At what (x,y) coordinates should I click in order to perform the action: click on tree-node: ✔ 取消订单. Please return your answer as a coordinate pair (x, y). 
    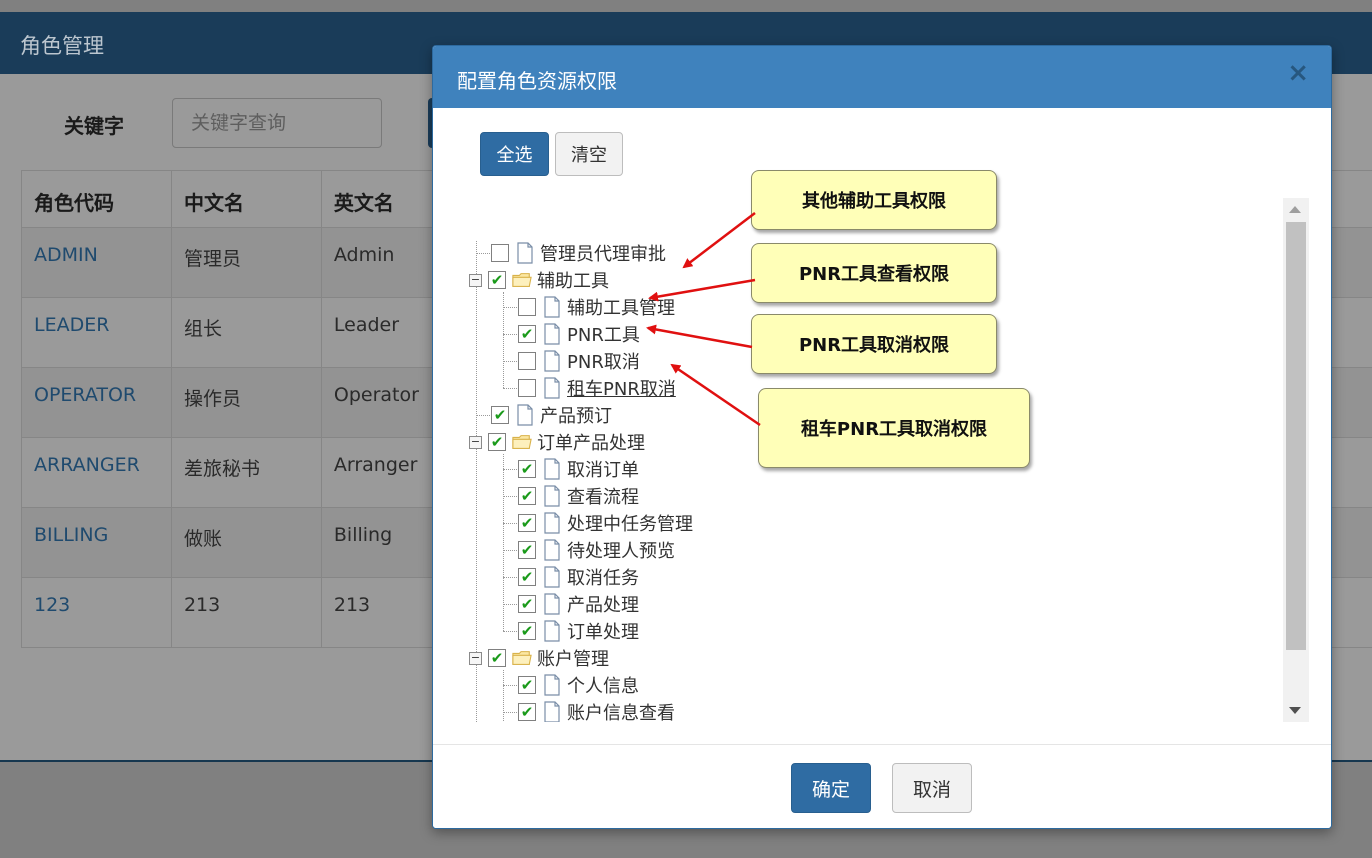
    Looking at the image, I should click on (578, 469).